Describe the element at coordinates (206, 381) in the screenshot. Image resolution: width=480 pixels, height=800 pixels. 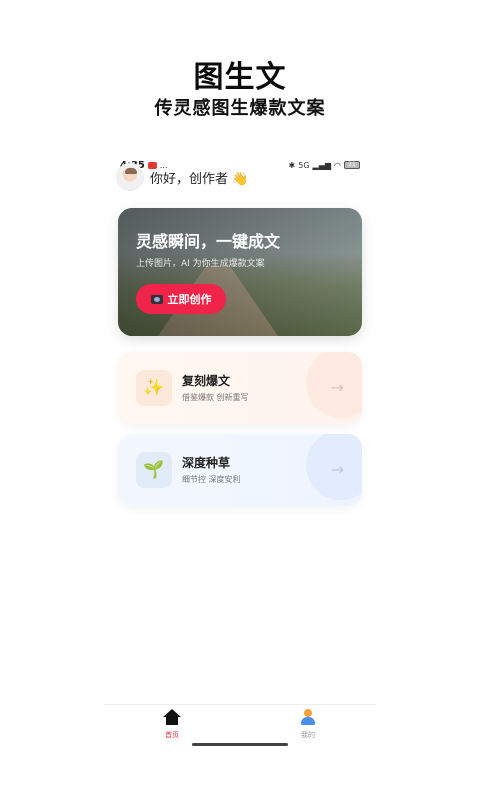
I see `feature-title: 复刻爆文` at that location.